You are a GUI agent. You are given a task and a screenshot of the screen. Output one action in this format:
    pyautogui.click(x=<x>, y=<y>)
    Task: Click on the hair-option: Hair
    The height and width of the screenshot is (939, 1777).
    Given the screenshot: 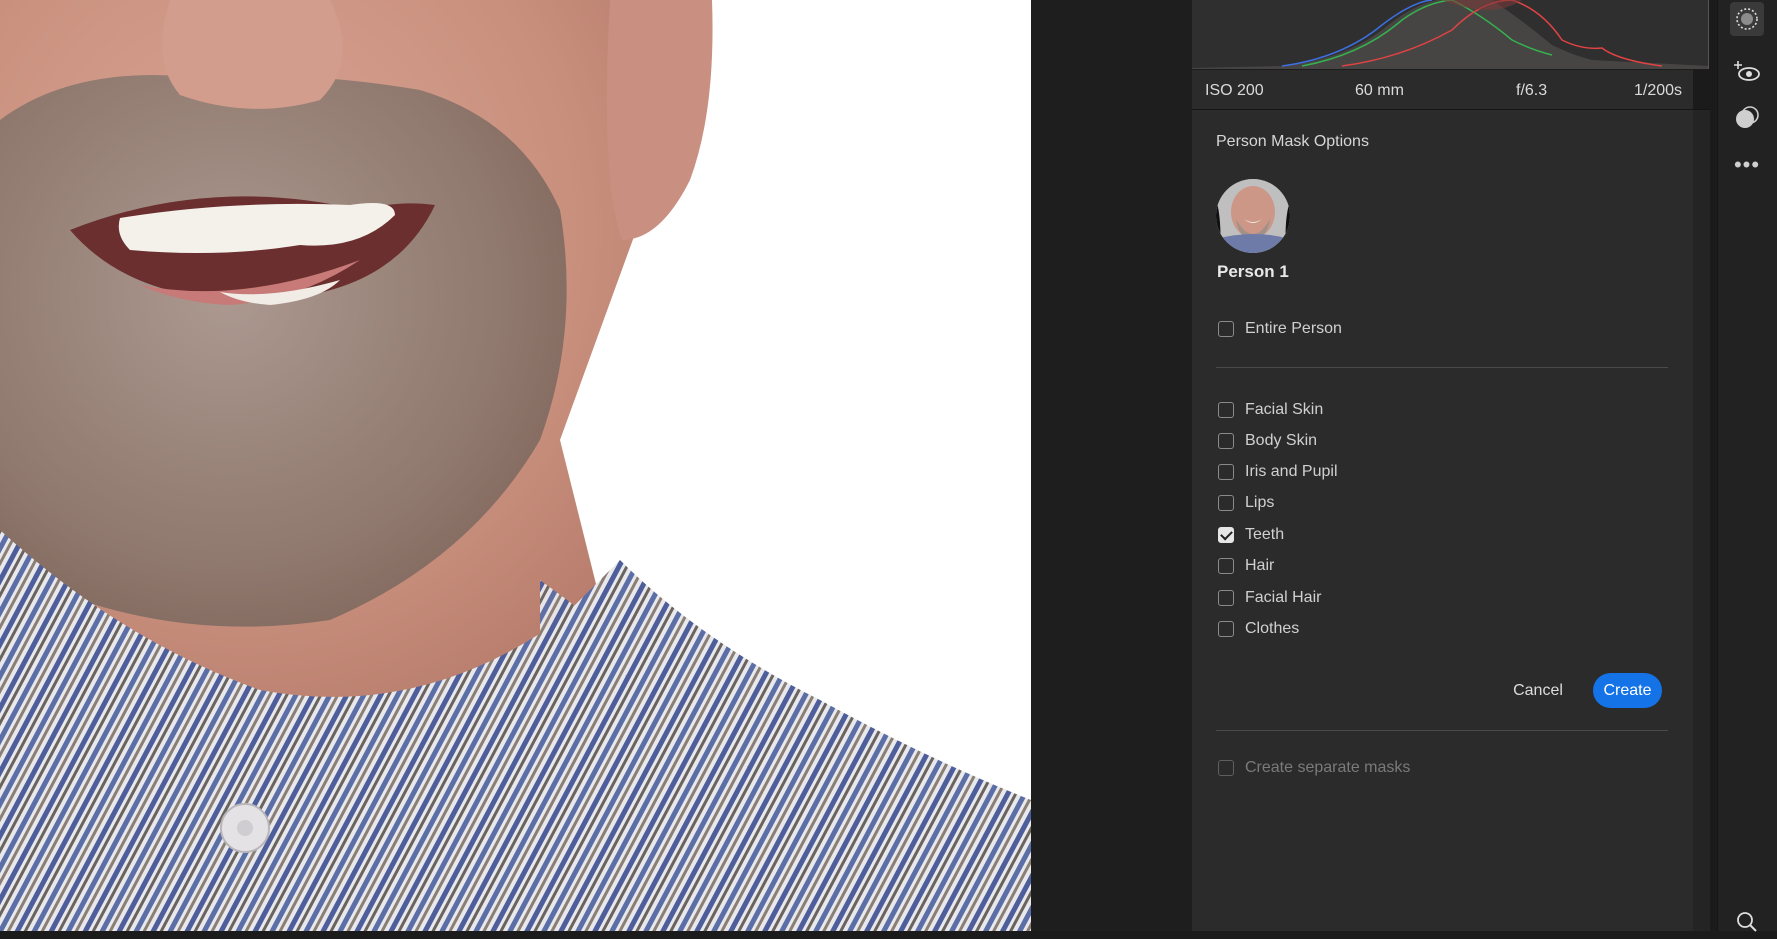 What is the action you would take?
    pyautogui.click(x=1246, y=566)
    